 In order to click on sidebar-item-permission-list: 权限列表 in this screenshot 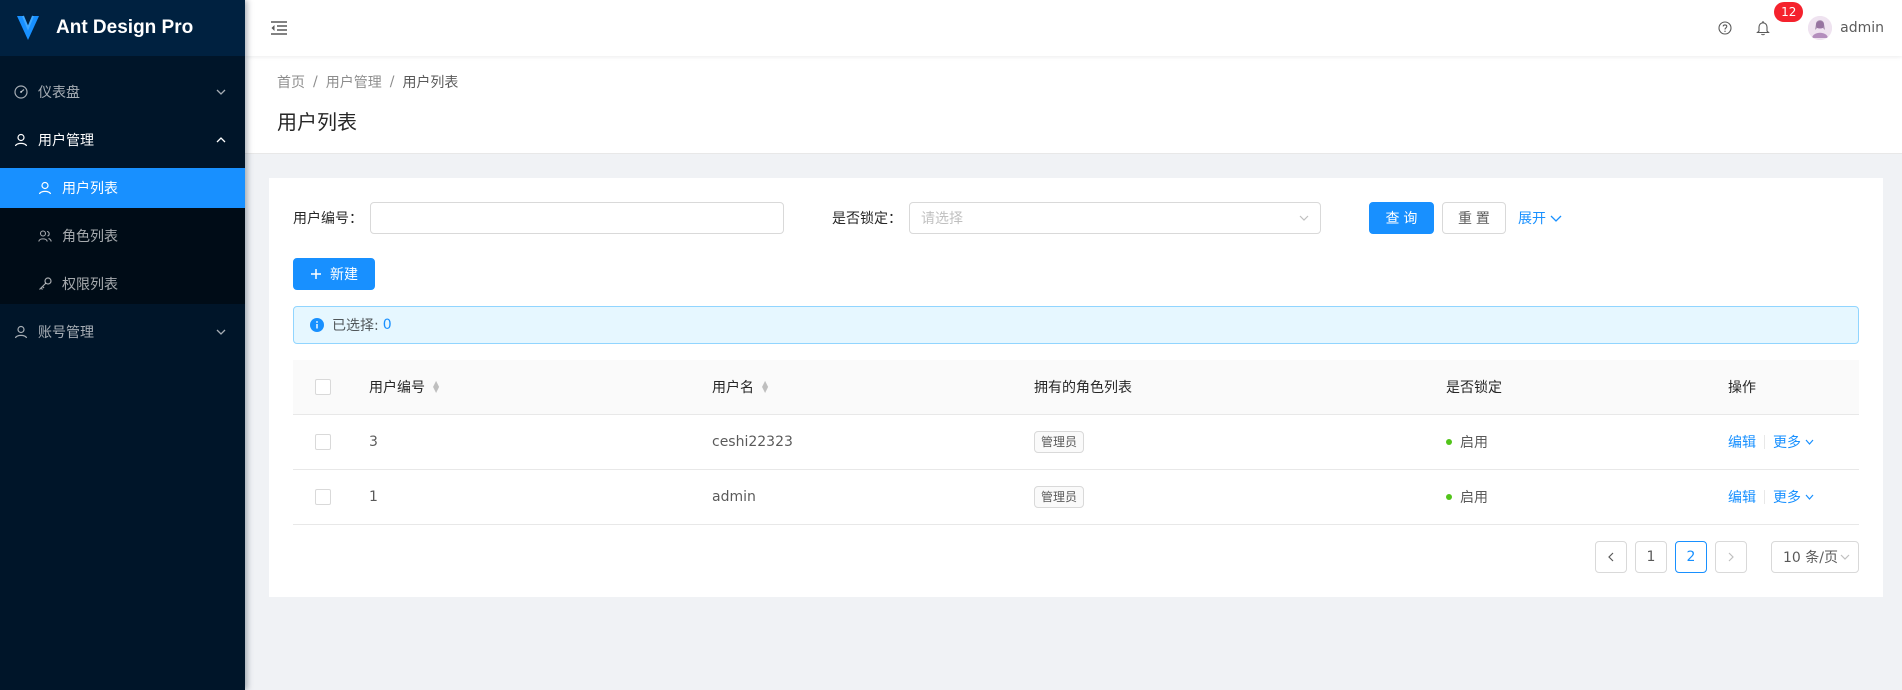, I will do `click(122, 284)`.